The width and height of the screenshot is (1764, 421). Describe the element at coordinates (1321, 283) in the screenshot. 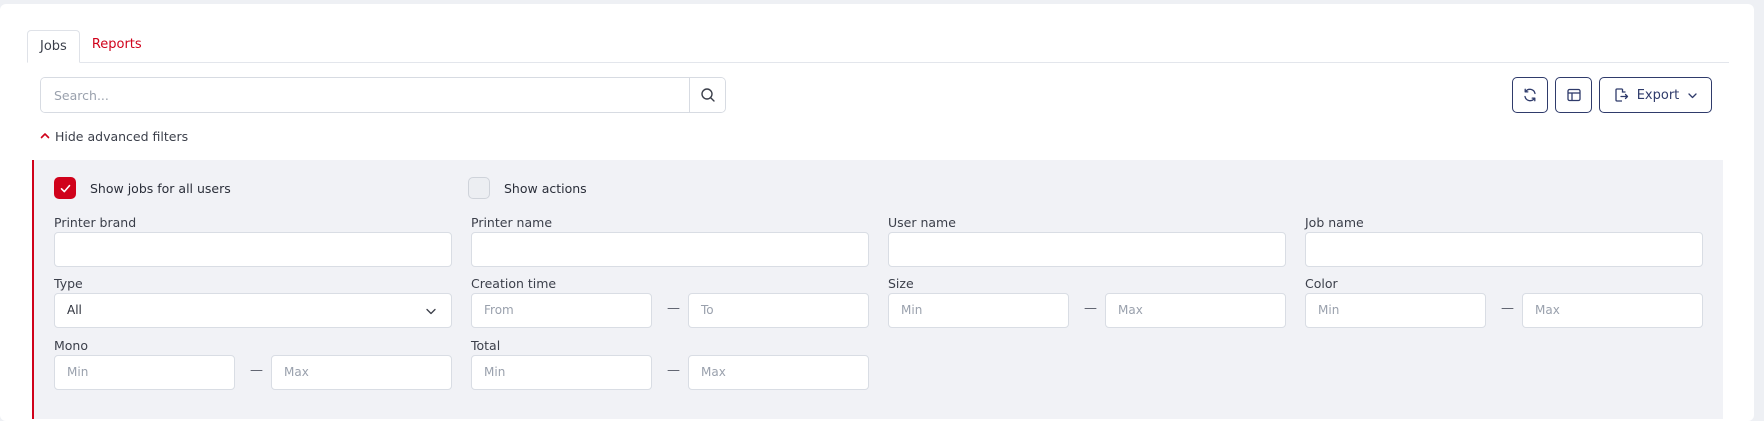

I see `color-label: Color` at that location.